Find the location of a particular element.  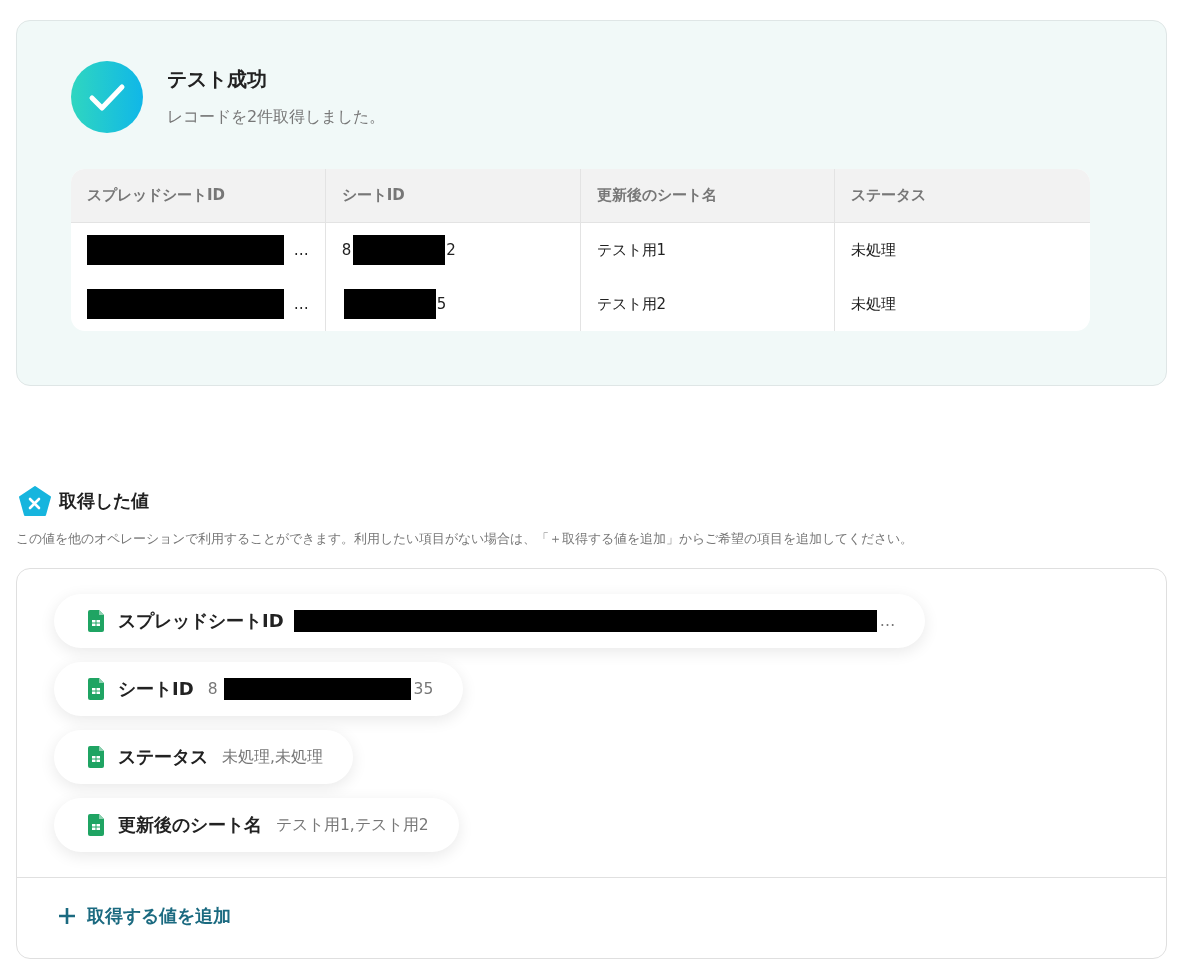

value-text: 5 is located at coordinates (441, 304).